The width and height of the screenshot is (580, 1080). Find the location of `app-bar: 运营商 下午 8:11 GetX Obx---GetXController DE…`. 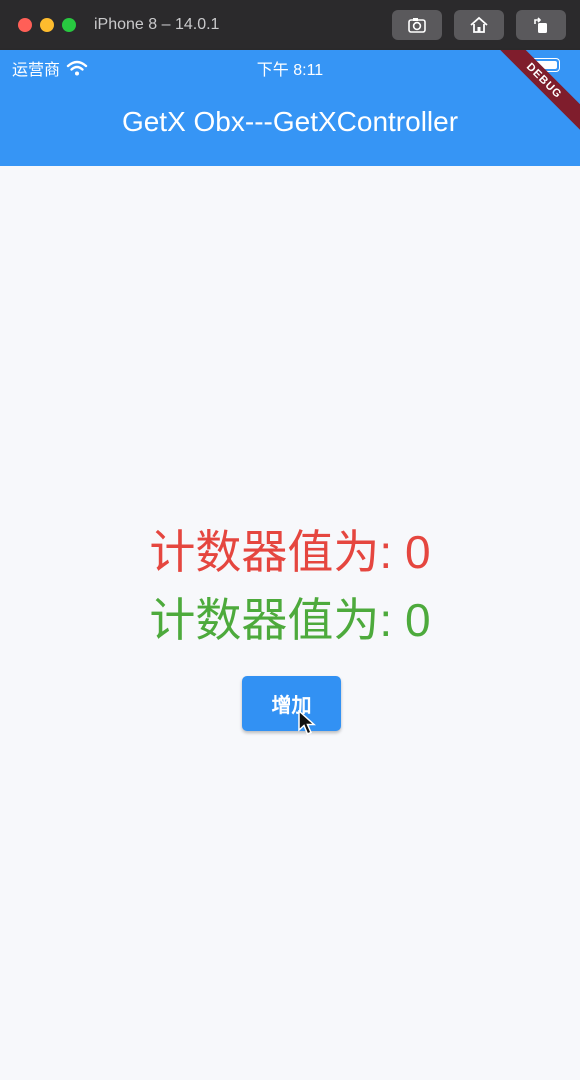

app-bar: 运营商 下午 8:11 GetX Obx---GetXController DE… is located at coordinates (290, 108).